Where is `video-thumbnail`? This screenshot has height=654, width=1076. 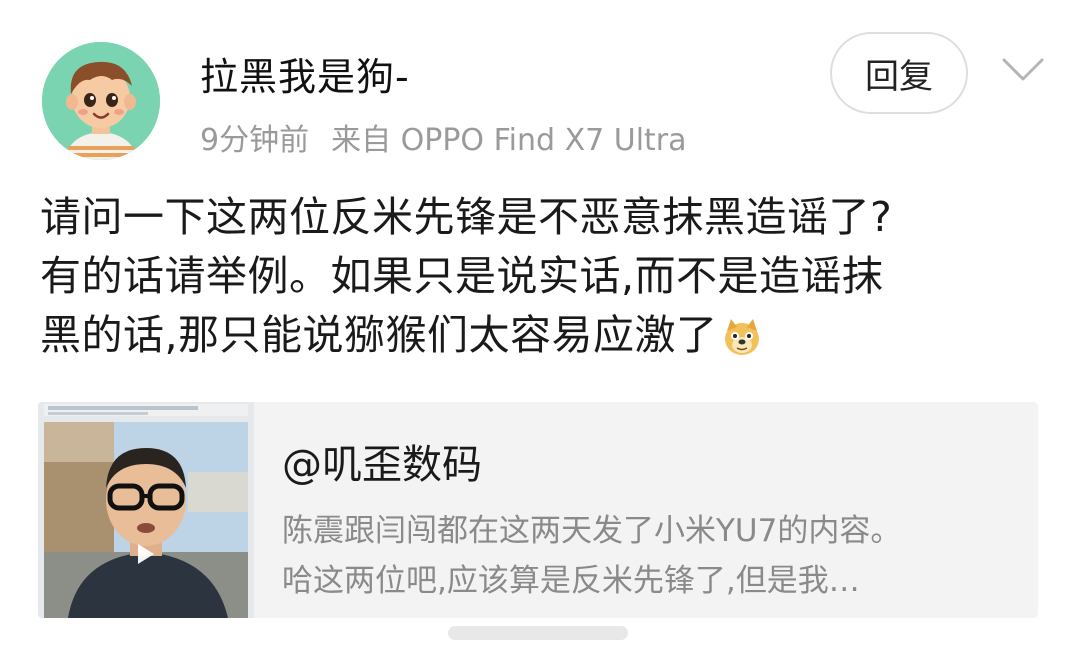
video-thumbnail is located at coordinates (146, 510).